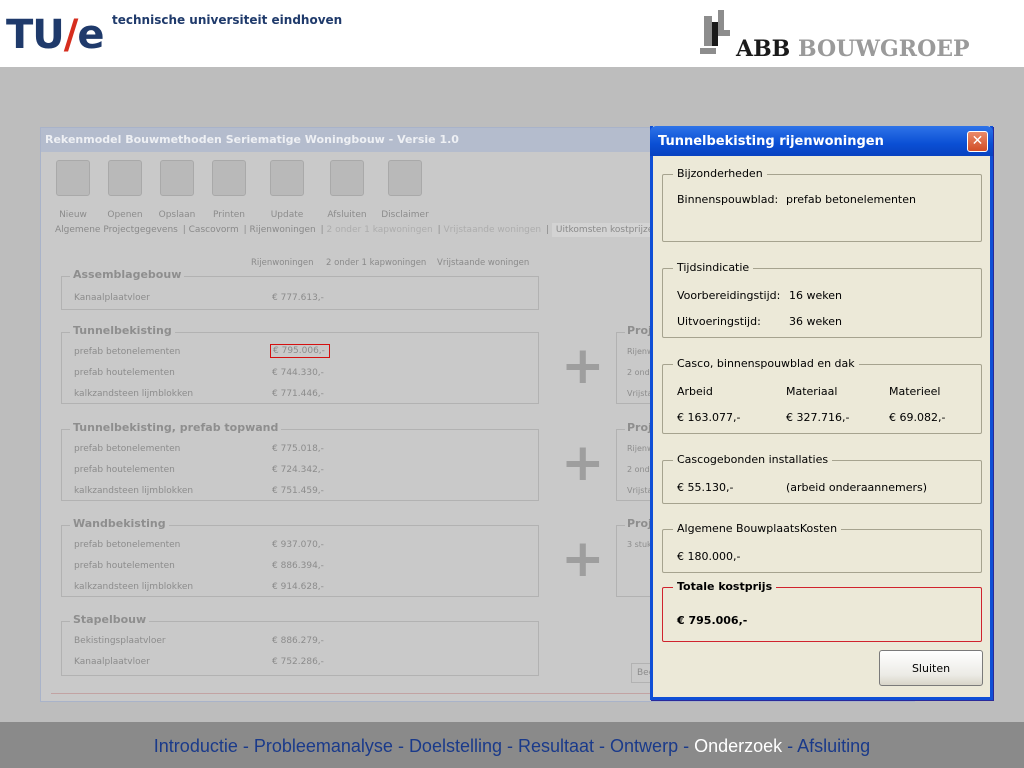 This screenshot has height=768, width=1024. What do you see at coordinates (380, 230) in the screenshot?
I see `tab-2-onder-1-kap: 2 onder 1 kapwoningen` at bounding box center [380, 230].